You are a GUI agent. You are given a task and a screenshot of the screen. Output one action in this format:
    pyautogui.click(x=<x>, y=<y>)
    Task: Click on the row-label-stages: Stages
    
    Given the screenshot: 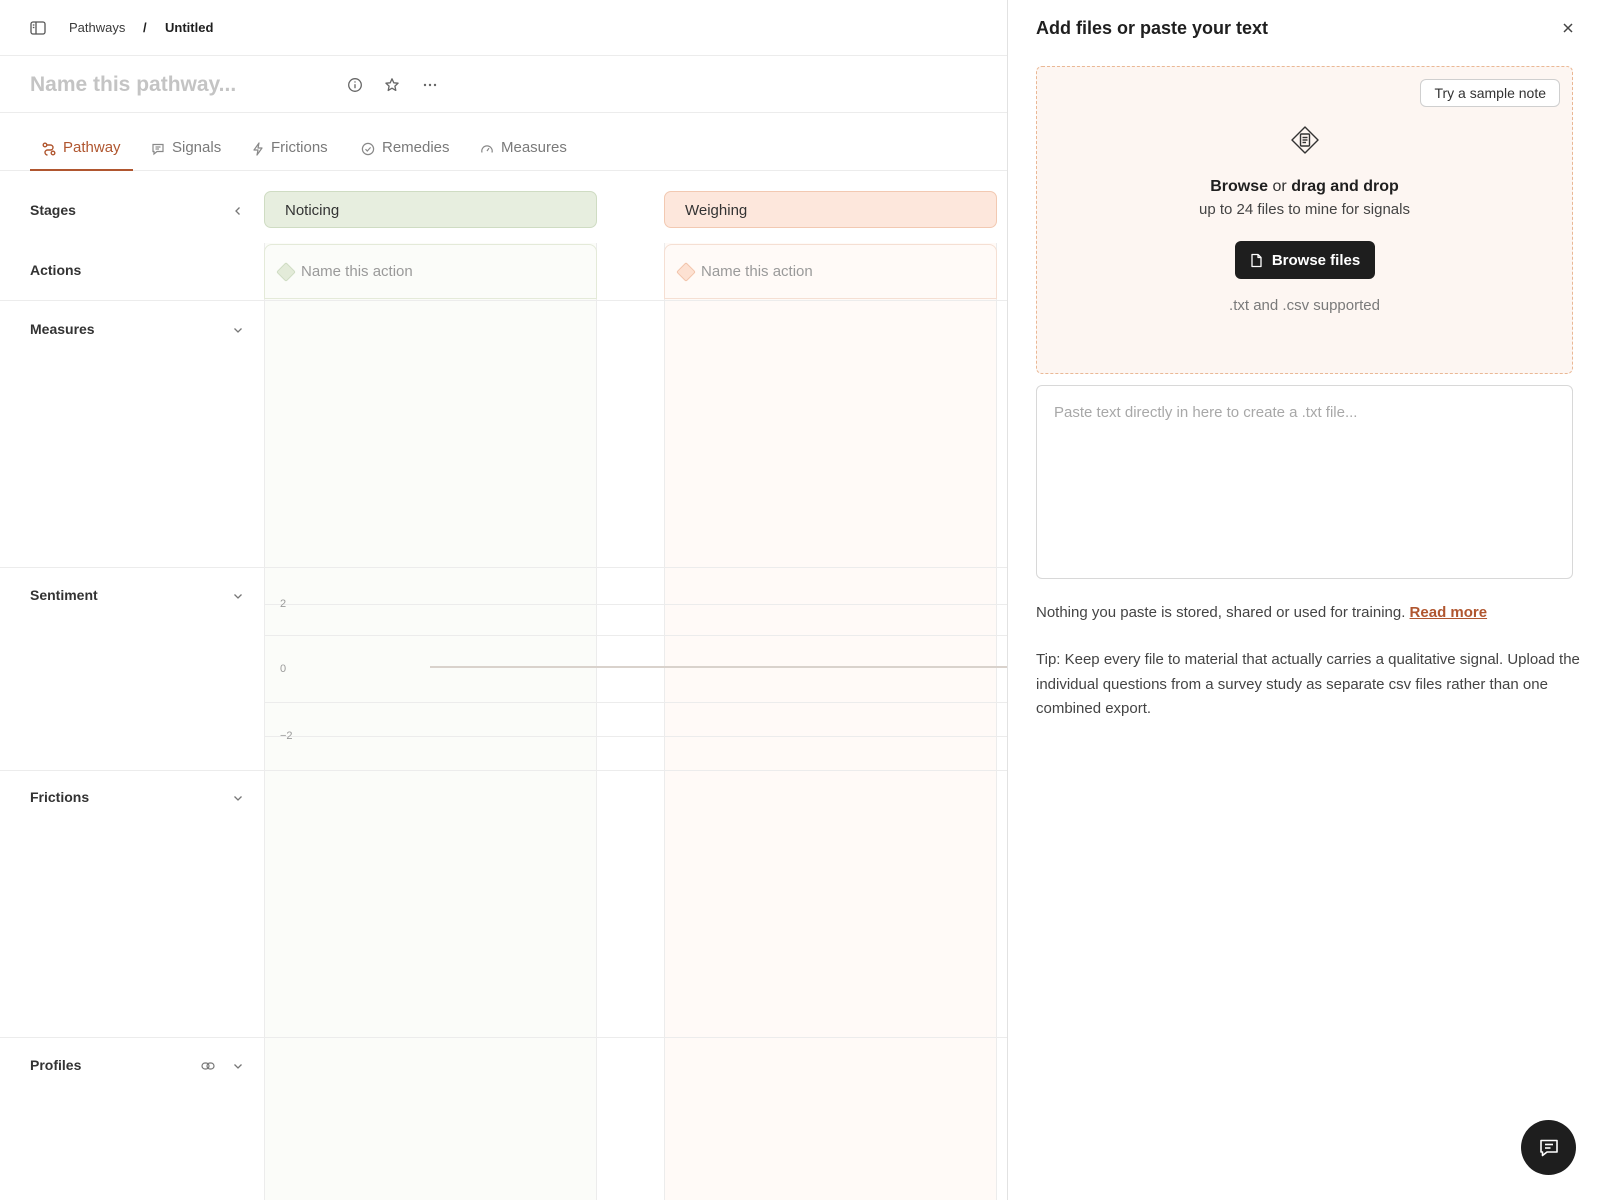 What is the action you would take?
    pyautogui.click(x=53, y=210)
    